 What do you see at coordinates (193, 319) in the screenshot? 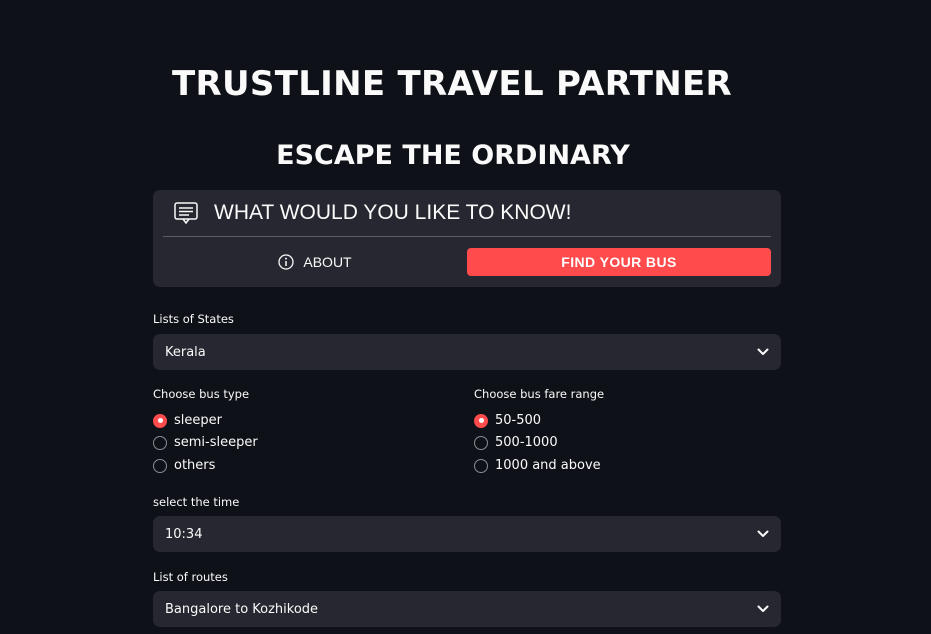
I see `states-label: Lists of States` at bounding box center [193, 319].